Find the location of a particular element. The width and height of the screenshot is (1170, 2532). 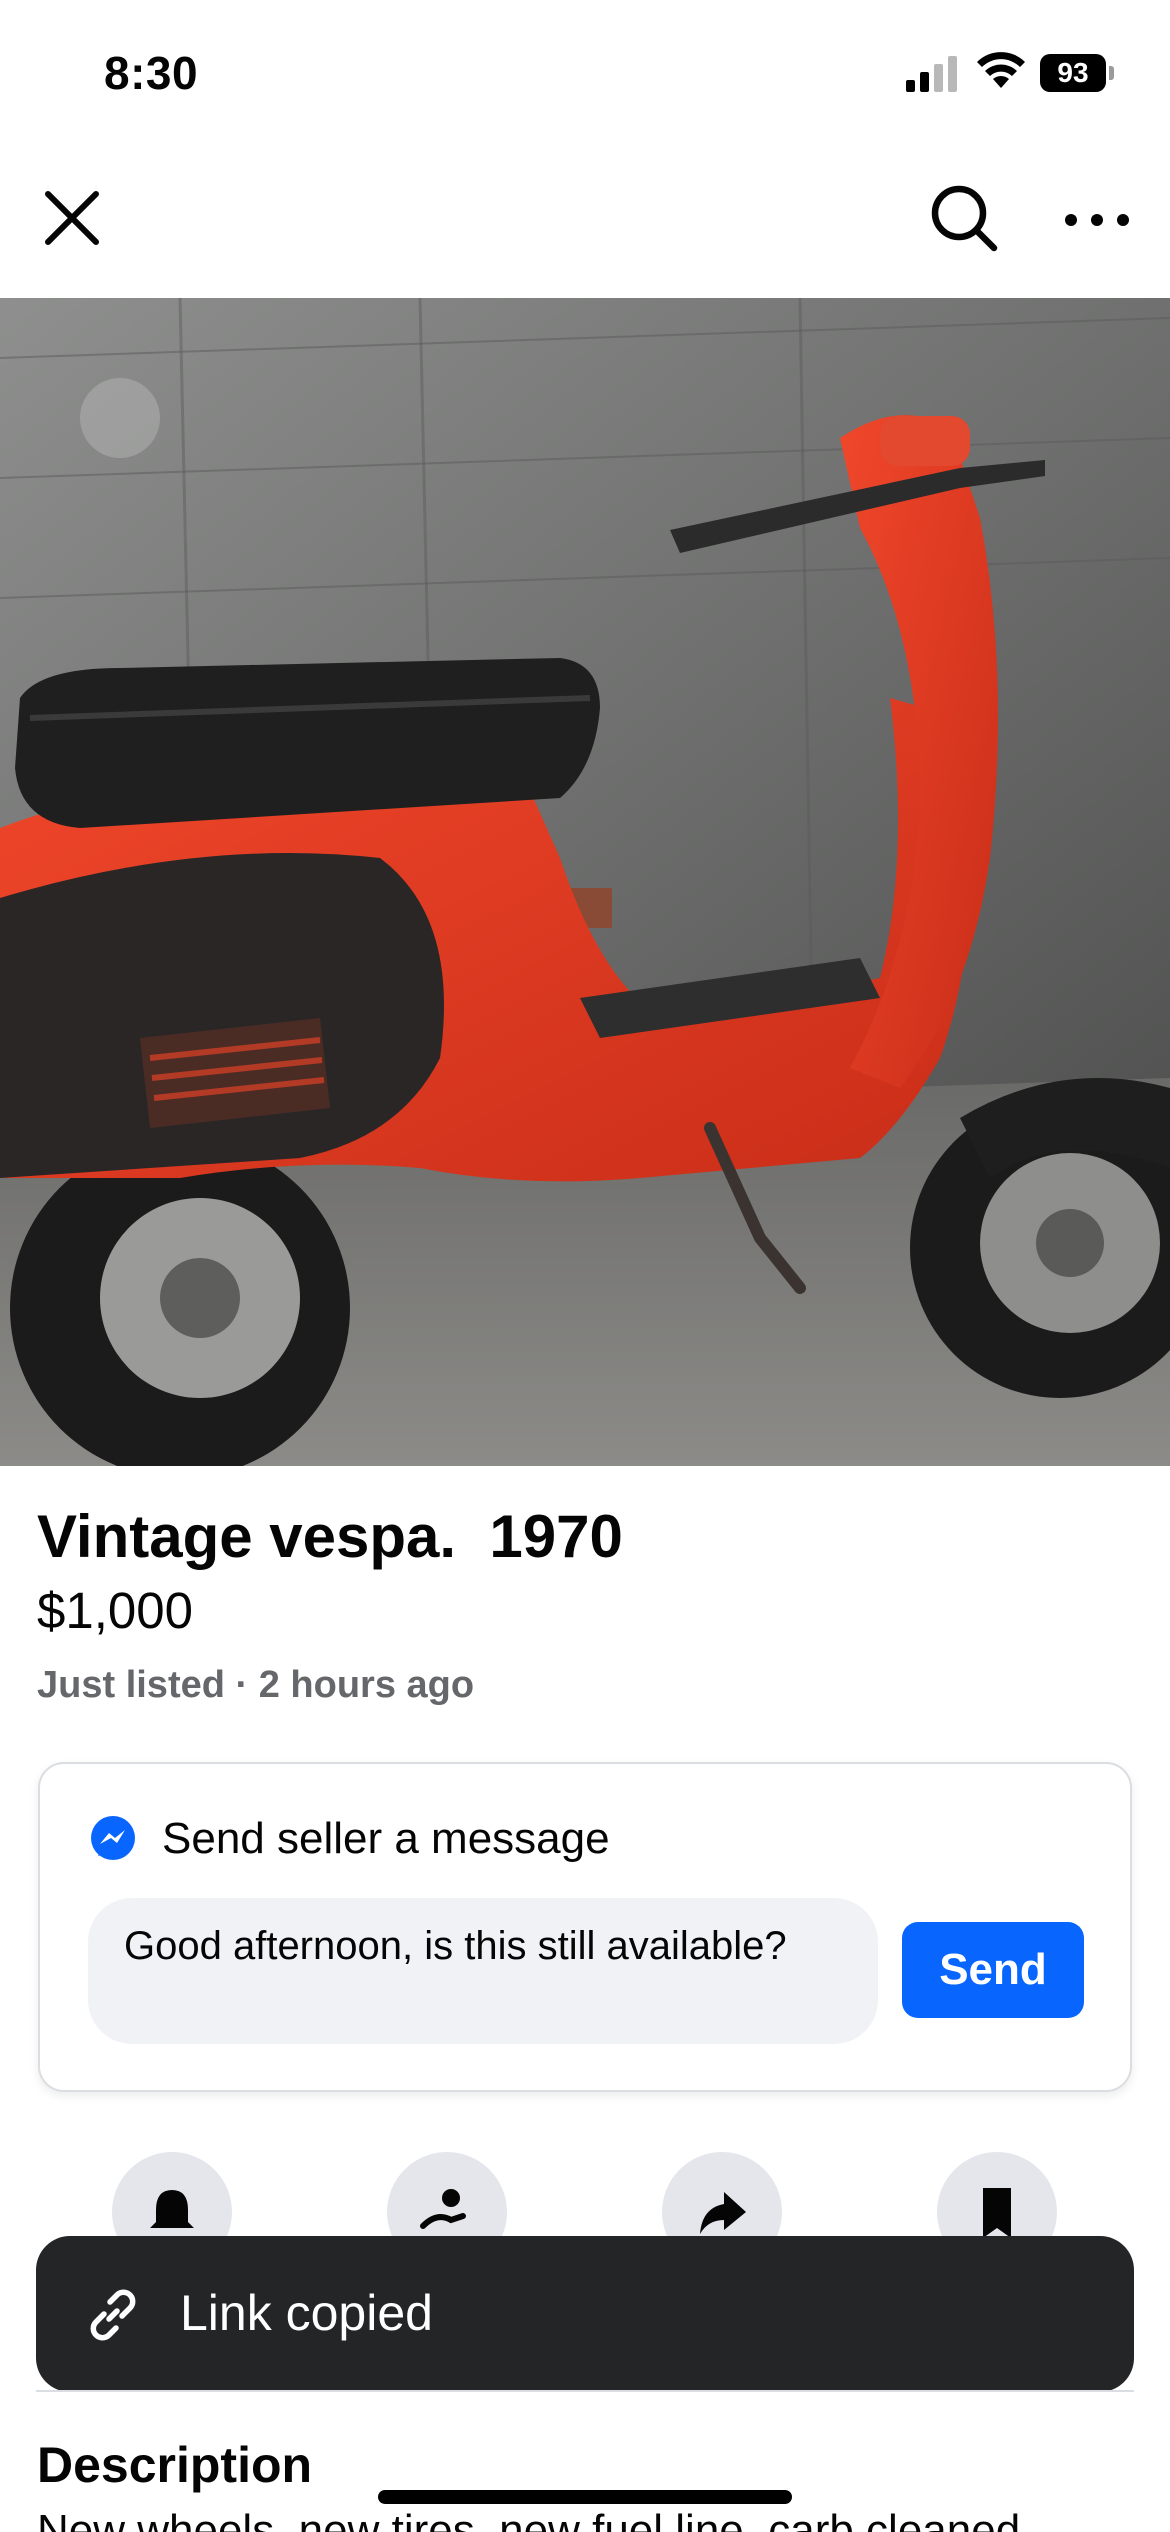

link-copied-toast: Link copied is located at coordinates (585, 2314).